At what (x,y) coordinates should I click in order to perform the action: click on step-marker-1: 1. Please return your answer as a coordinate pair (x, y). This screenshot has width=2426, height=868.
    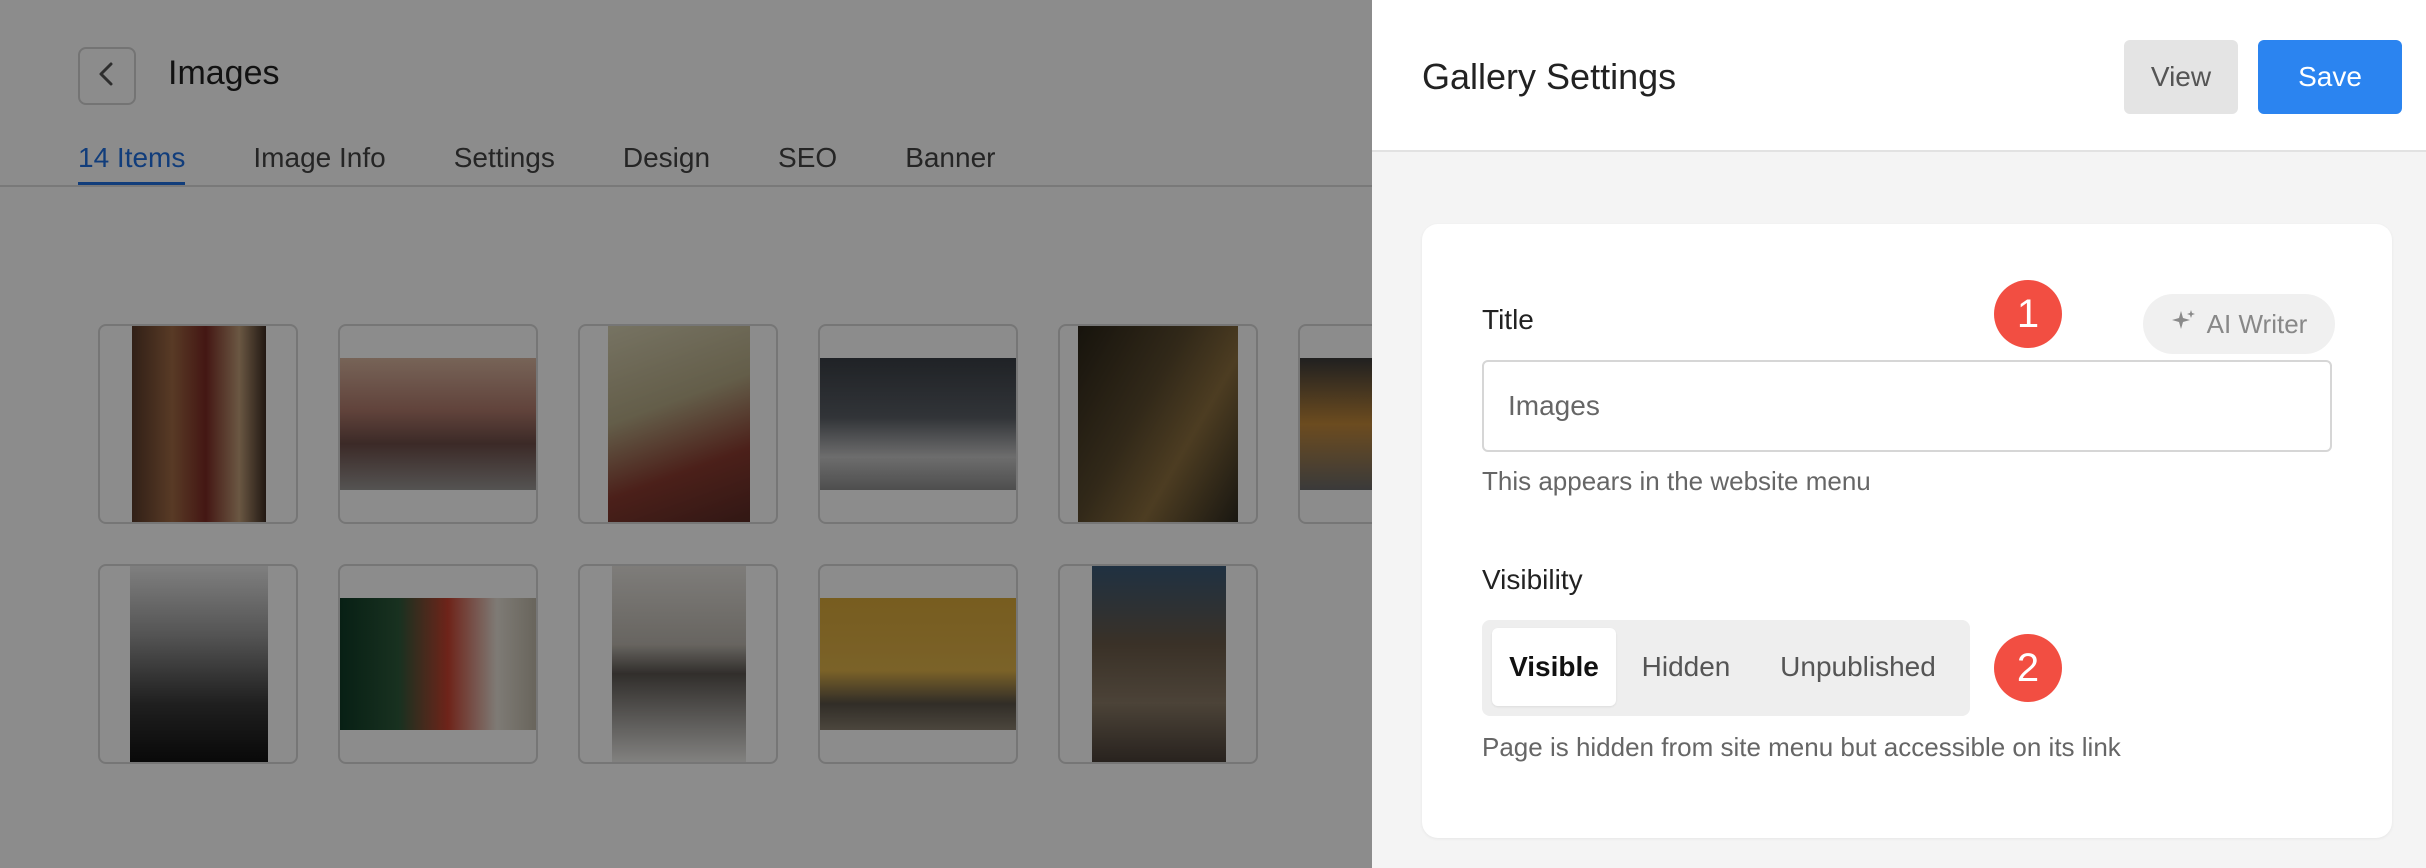
    Looking at the image, I should click on (2028, 314).